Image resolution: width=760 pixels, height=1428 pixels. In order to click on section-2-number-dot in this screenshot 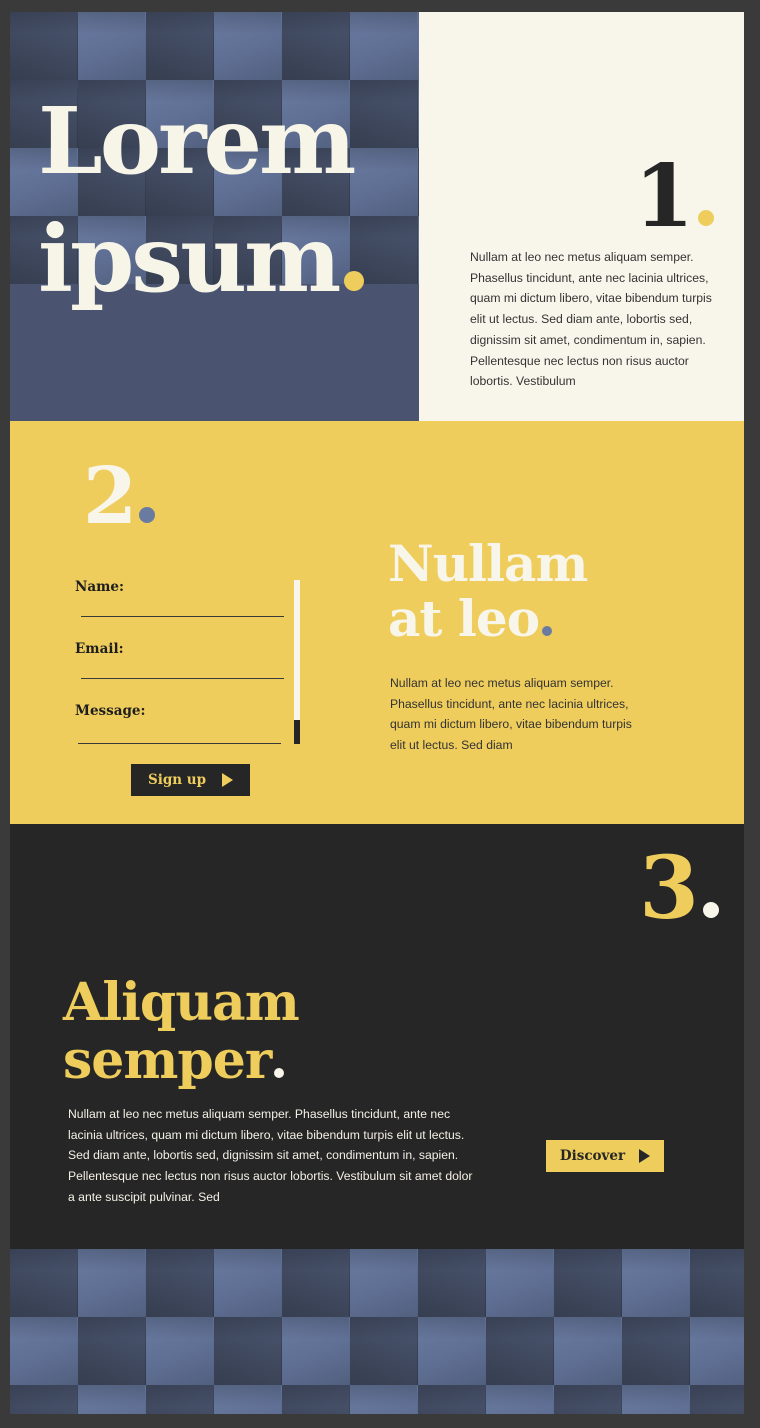, I will do `click(147, 515)`.